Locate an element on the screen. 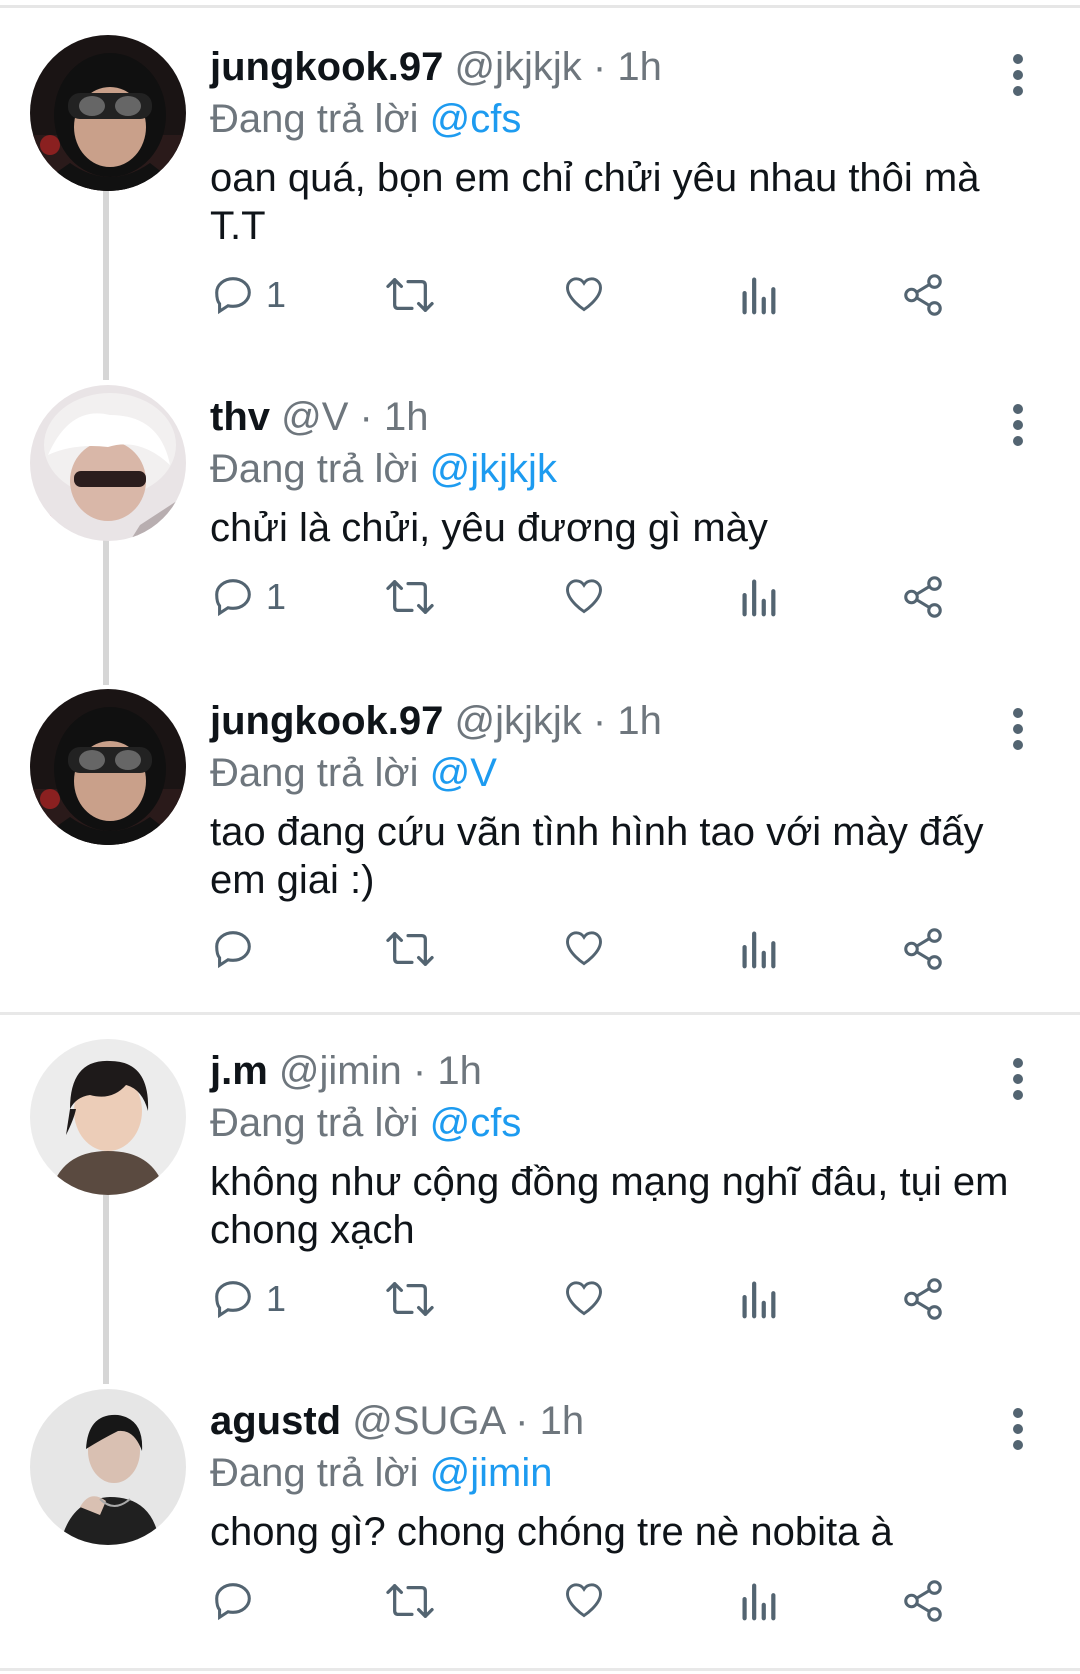  replying-to: Đang trả lời @V is located at coordinates (353, 773).